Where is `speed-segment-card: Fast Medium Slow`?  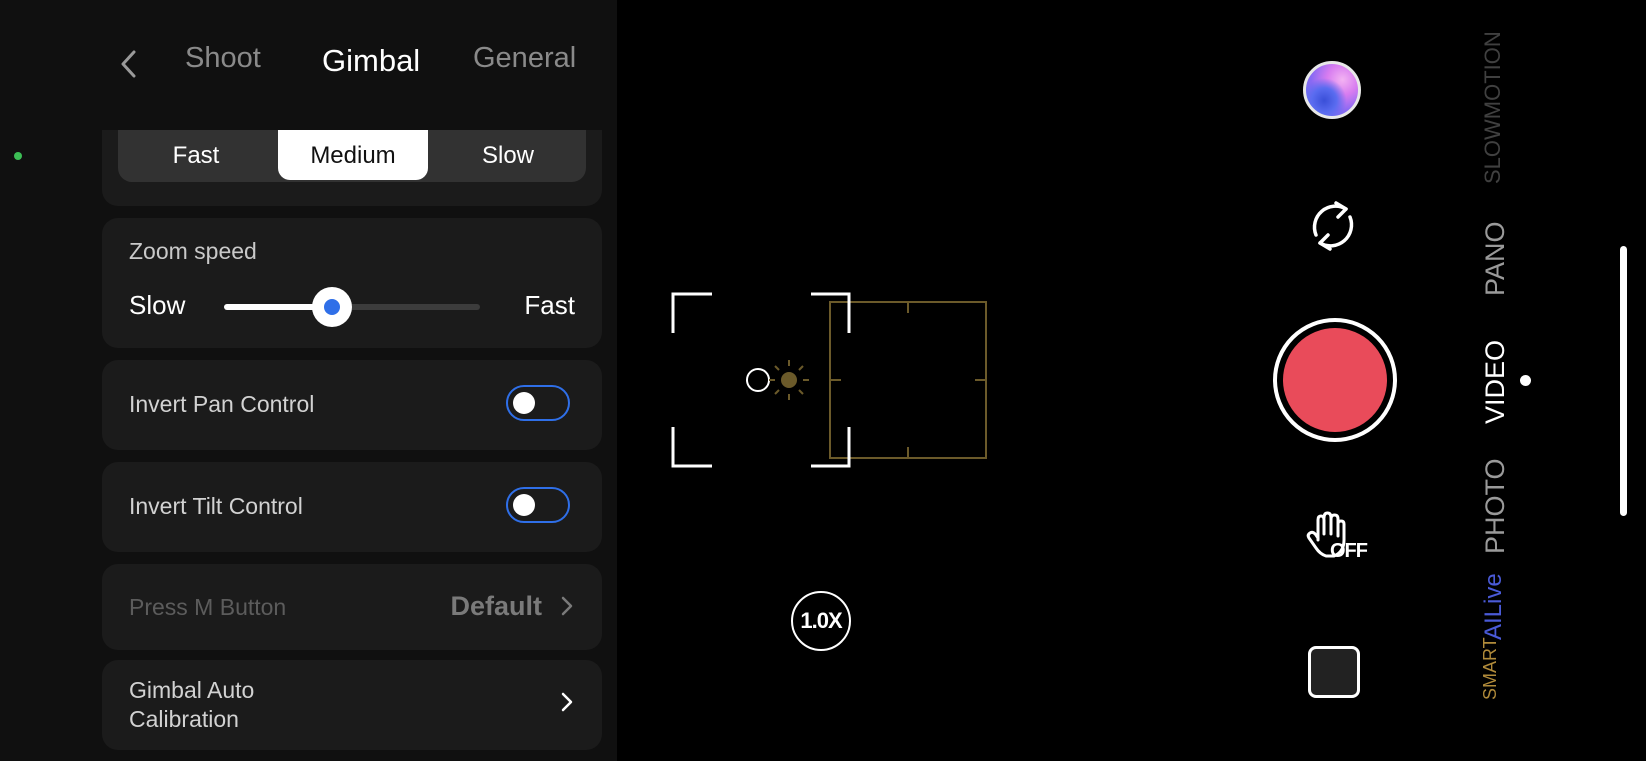
speed-segment-card: Fast Medium Slow is located at coordinates (352, 168).